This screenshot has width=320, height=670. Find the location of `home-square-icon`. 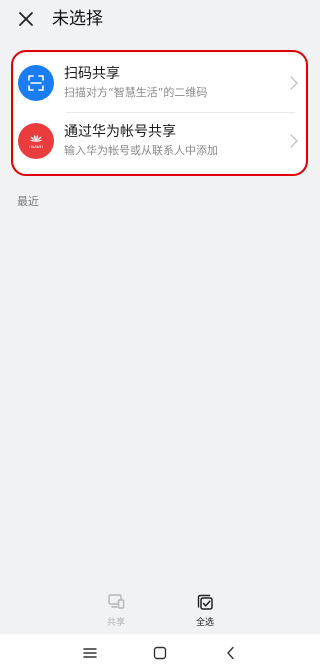

home-square-icon is located at coordinates (160, 653).